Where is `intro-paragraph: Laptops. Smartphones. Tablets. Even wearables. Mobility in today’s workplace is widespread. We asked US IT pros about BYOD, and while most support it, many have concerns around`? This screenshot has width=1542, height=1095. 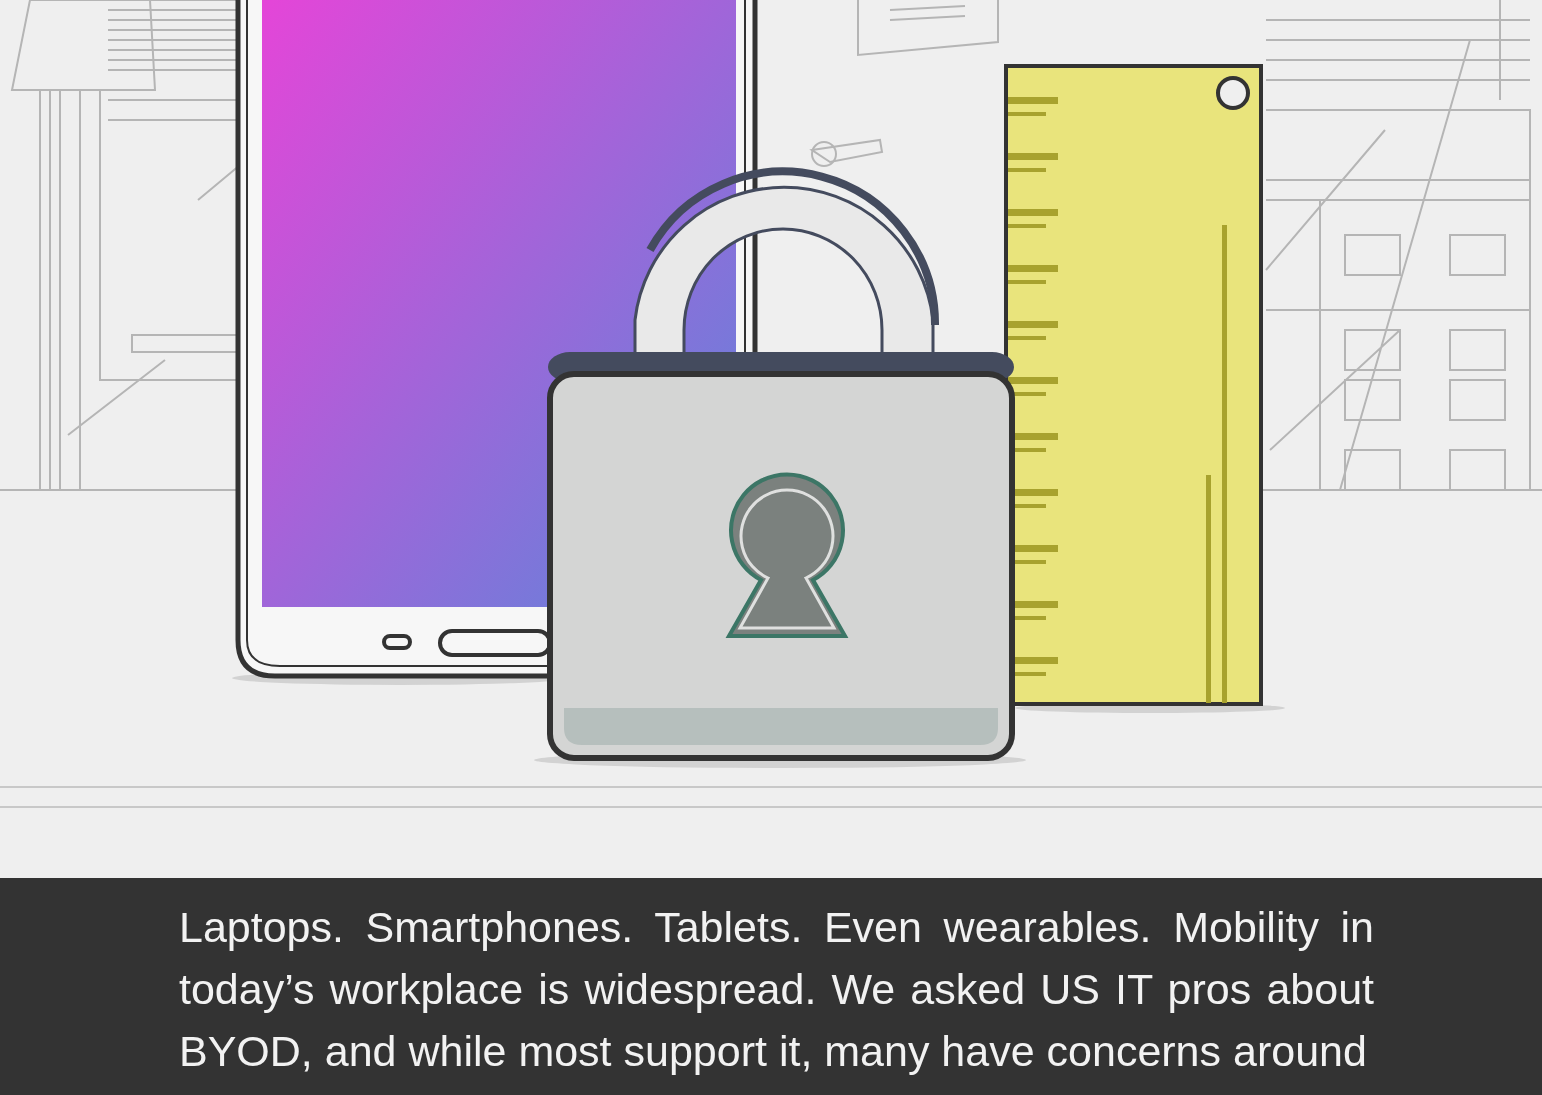 intro-paragraph: Laptops. Smartphones. Tablets. Even wearables. Mobility in today’s workplace is widespread. We asked US IT pros about BYOD, and while most support it, many have concerns around is located at coordinates (776, 989).